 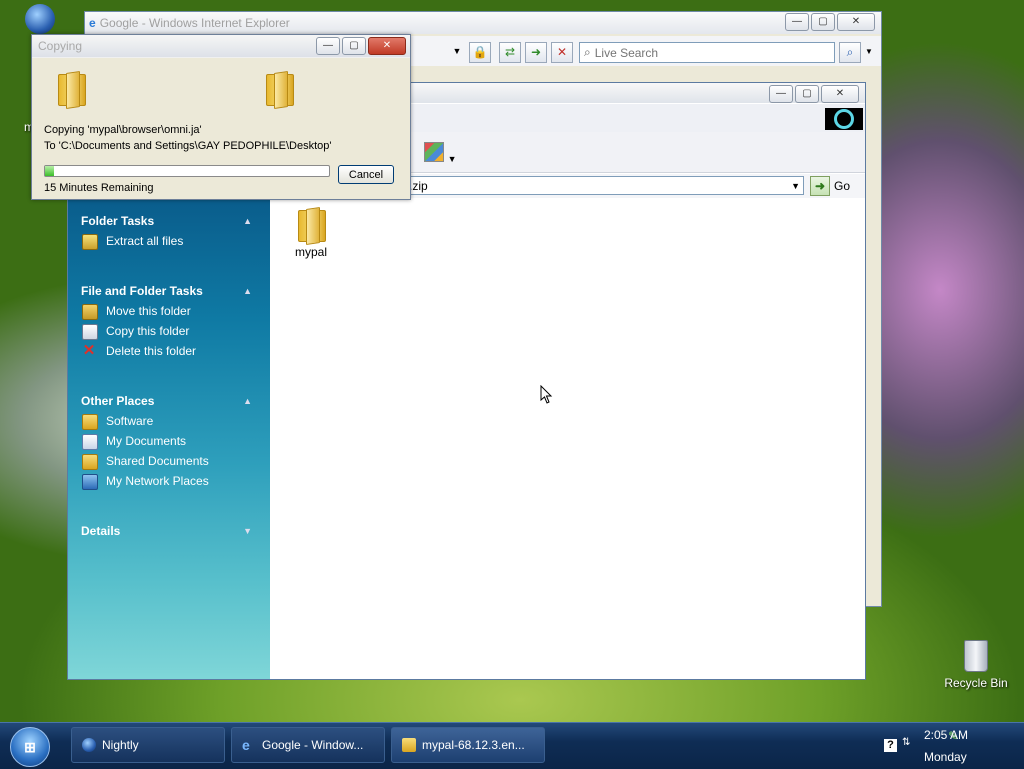 I want to click on place-label: My Documents, so click(x=146, y=441).